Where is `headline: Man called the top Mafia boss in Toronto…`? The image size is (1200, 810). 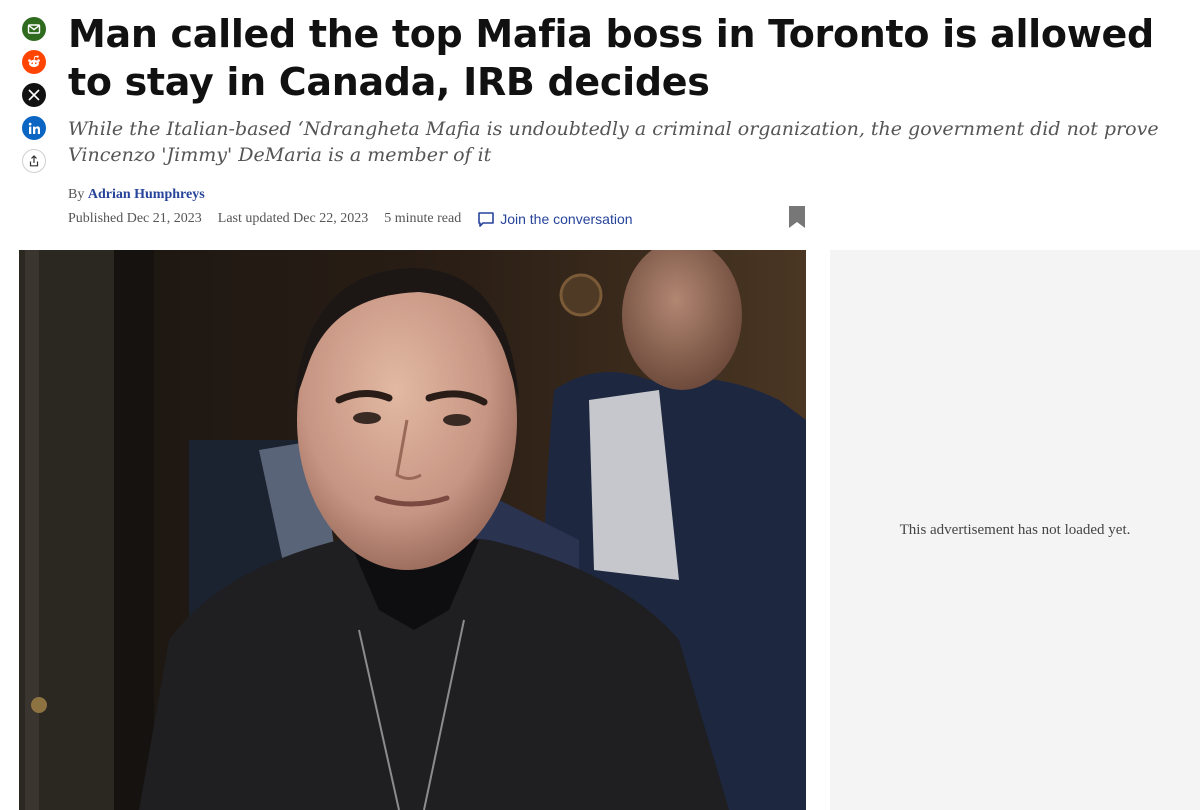
headline: Man called the top Mafia boss in Toronto… is located at coordinates (611, 58).